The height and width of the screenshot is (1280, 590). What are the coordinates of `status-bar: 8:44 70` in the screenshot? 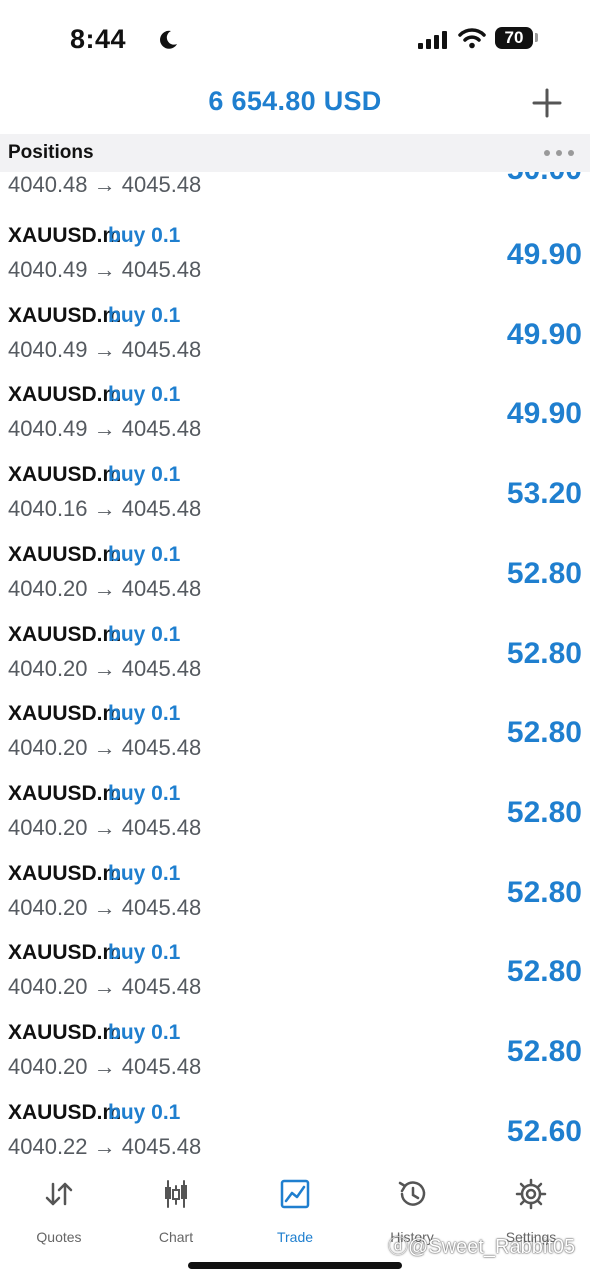 It's located at (295, 36).